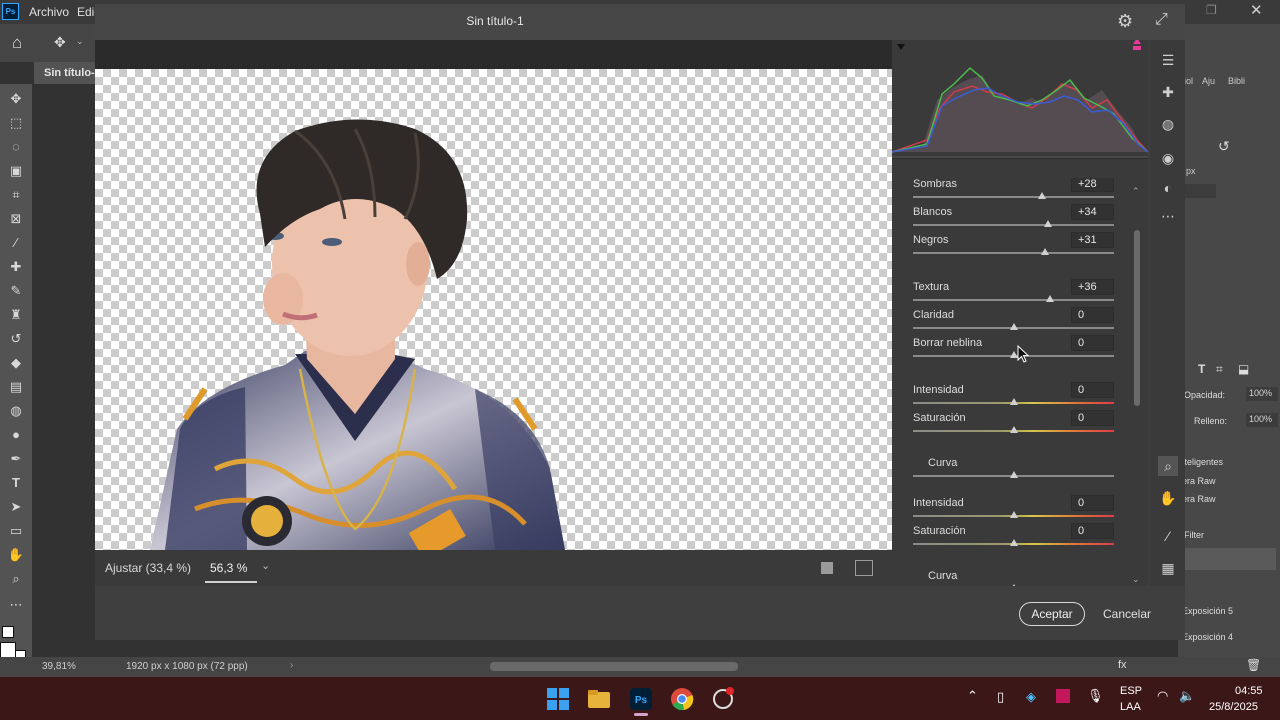 Image resolution: width=1280 pixels, height=720 pixels. What do you see at coordinates (1031, 697) in the screenshot?
I see `security-icon: ◈` at bounding box center [1031, 697].